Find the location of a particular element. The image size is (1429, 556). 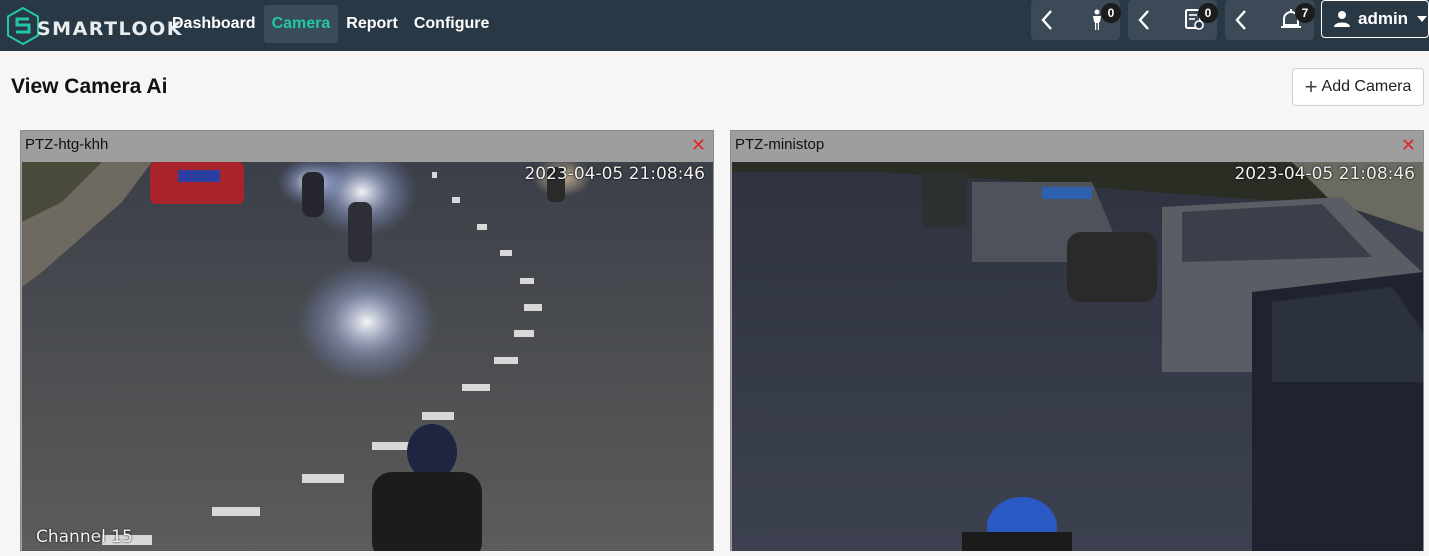

add-camera-label: Add Camera is located at coordinates (1366, 86).